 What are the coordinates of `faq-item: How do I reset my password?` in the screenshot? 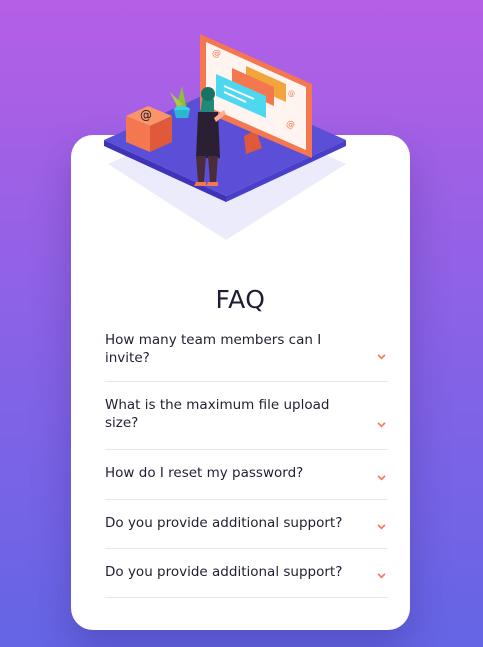 It's located at (246, 482).